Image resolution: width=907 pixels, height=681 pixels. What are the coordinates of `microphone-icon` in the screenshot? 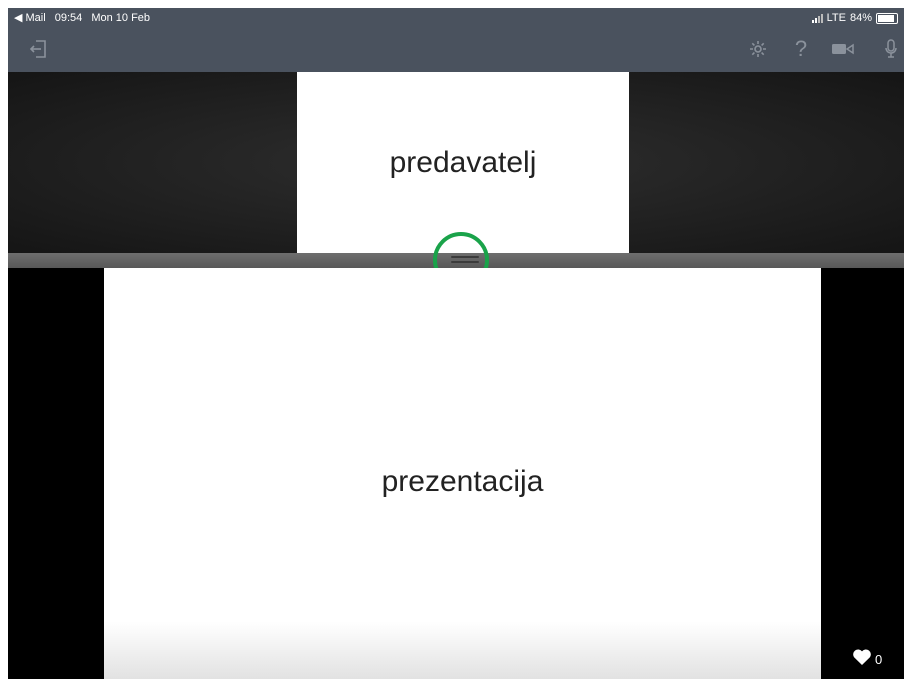 It's located at (891, 49).